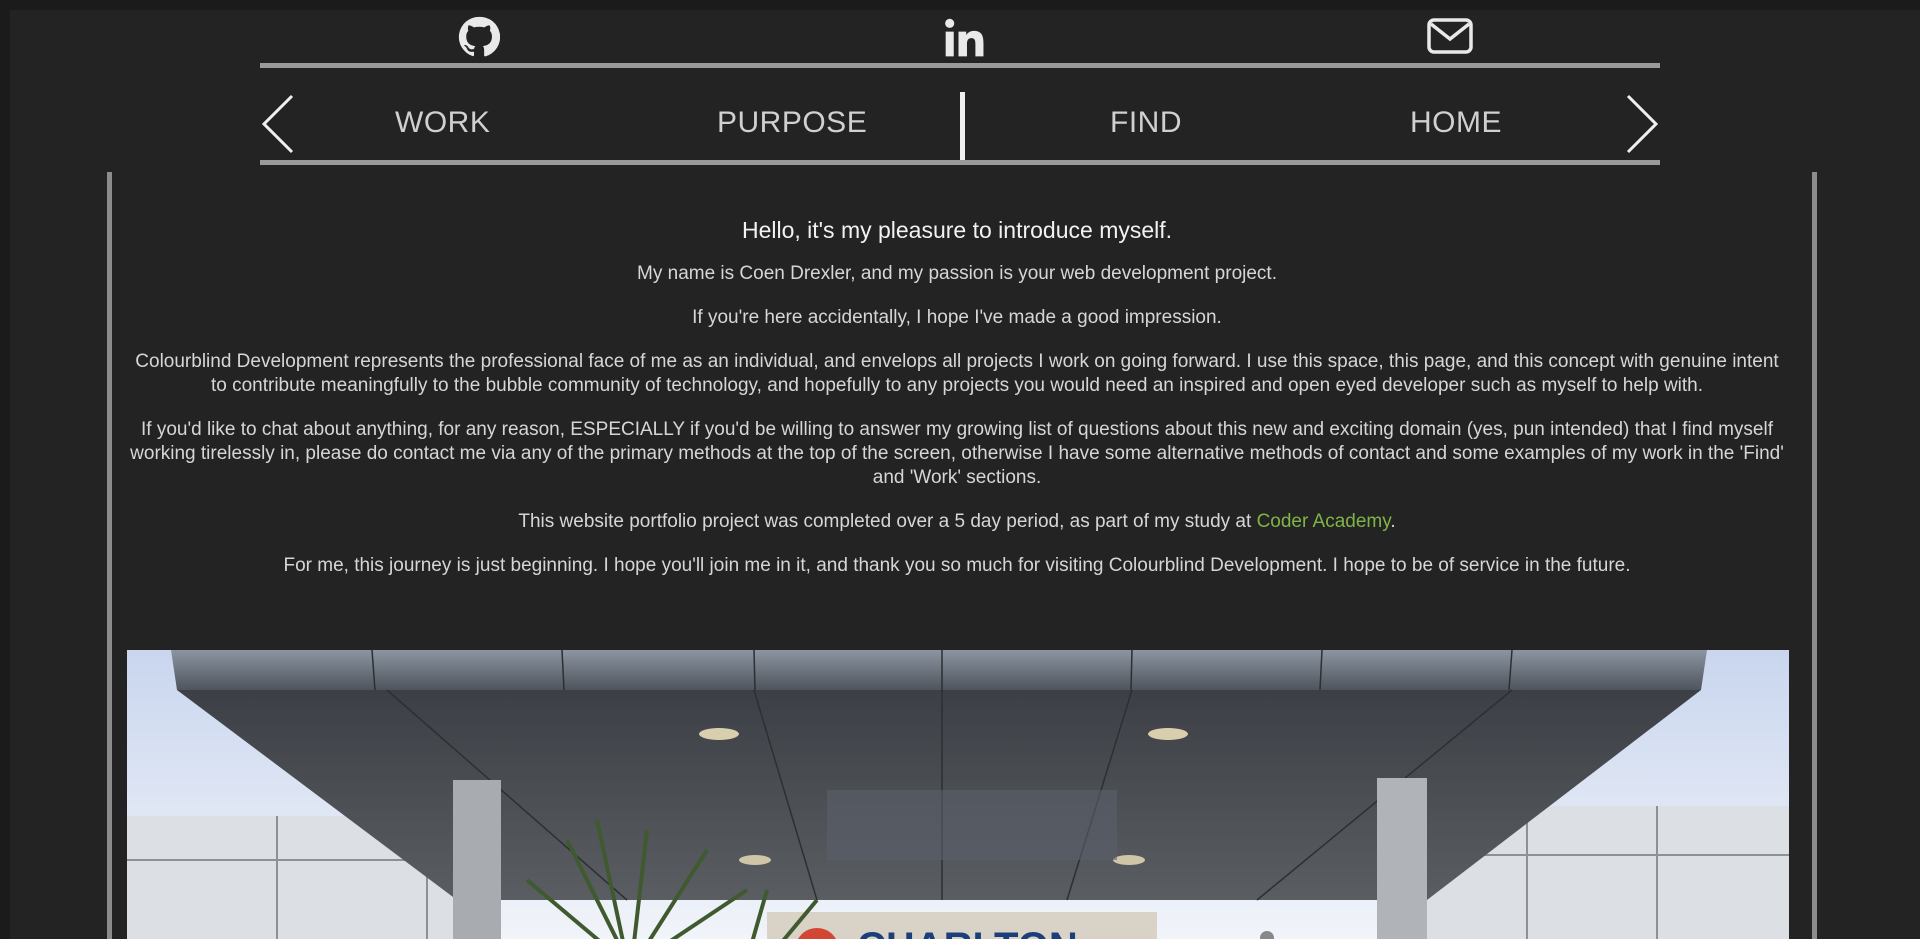 The image size is (1920, 939). Describe the element at coordinates (967, 932) in the screenshot. I see `photo-sign-text: CHARLTON` at that location.